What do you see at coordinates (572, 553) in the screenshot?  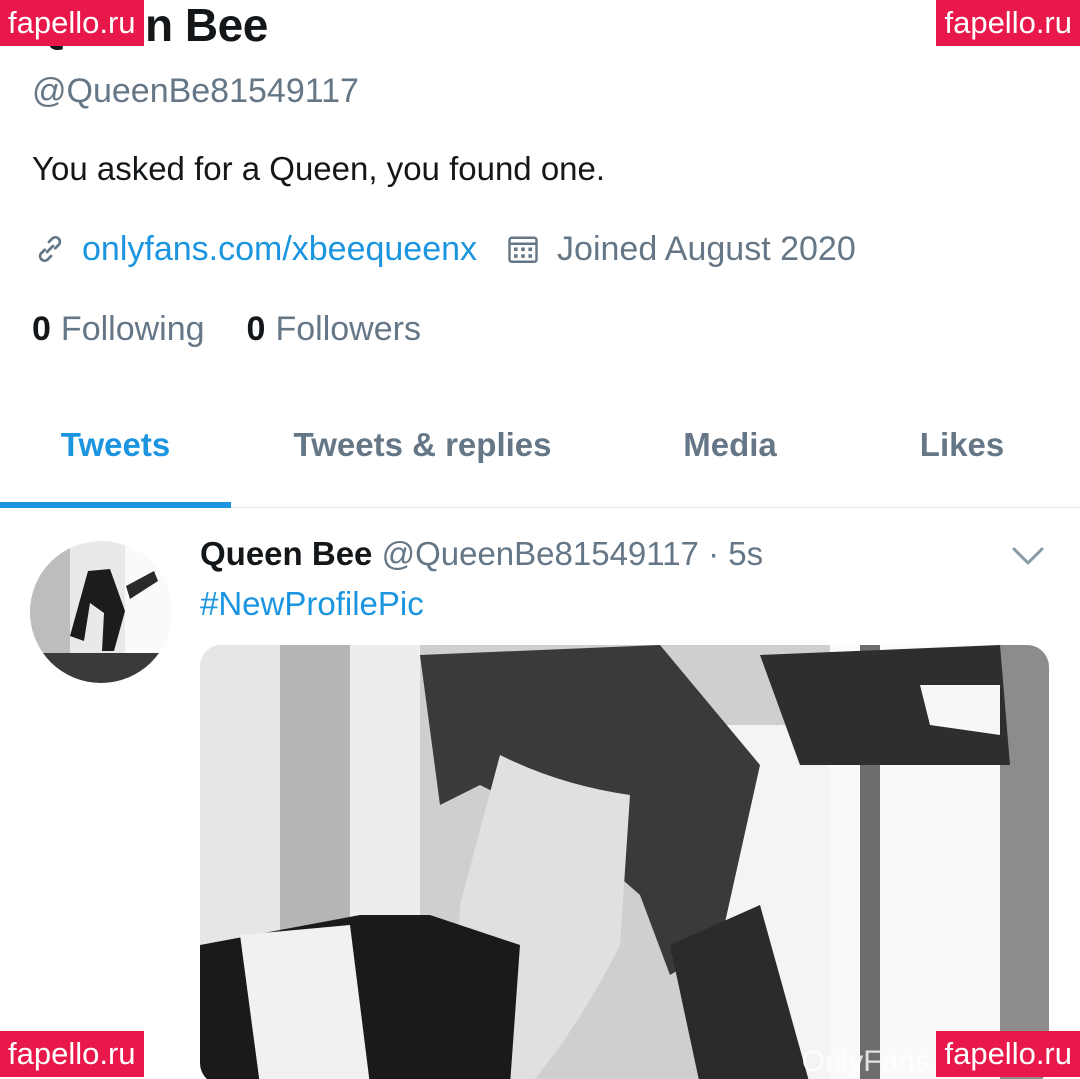 I see `tweet-handle-time: @QueenBe81549117 · 5s` at bounding box center [572, 553].